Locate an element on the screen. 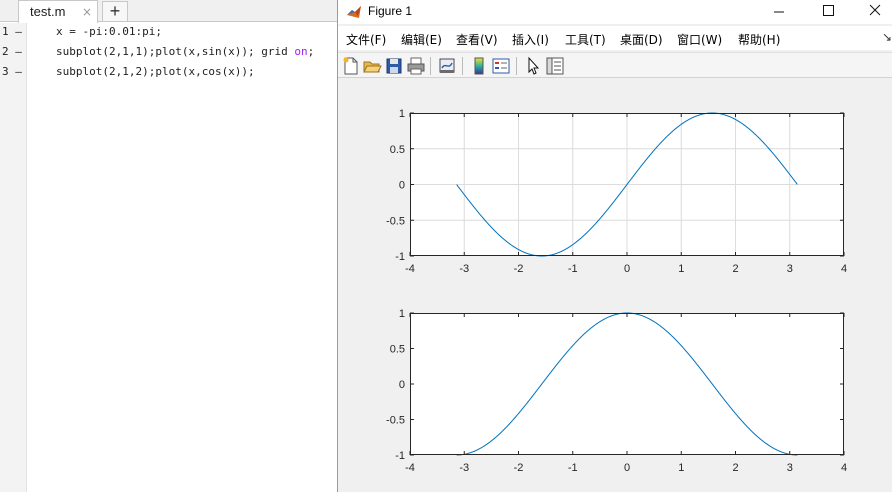 The image size is (892, 492). minimize-button is located at coordinates (779, 12).